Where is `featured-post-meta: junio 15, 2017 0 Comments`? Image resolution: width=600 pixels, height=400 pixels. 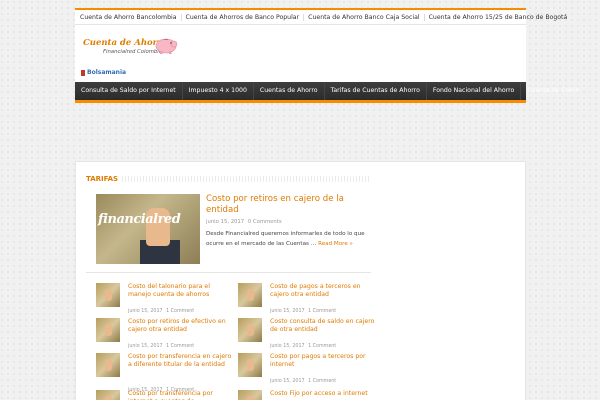 featured-post-meta: junio 15, 2017 0 Comments is located at coordinates (245, 222).